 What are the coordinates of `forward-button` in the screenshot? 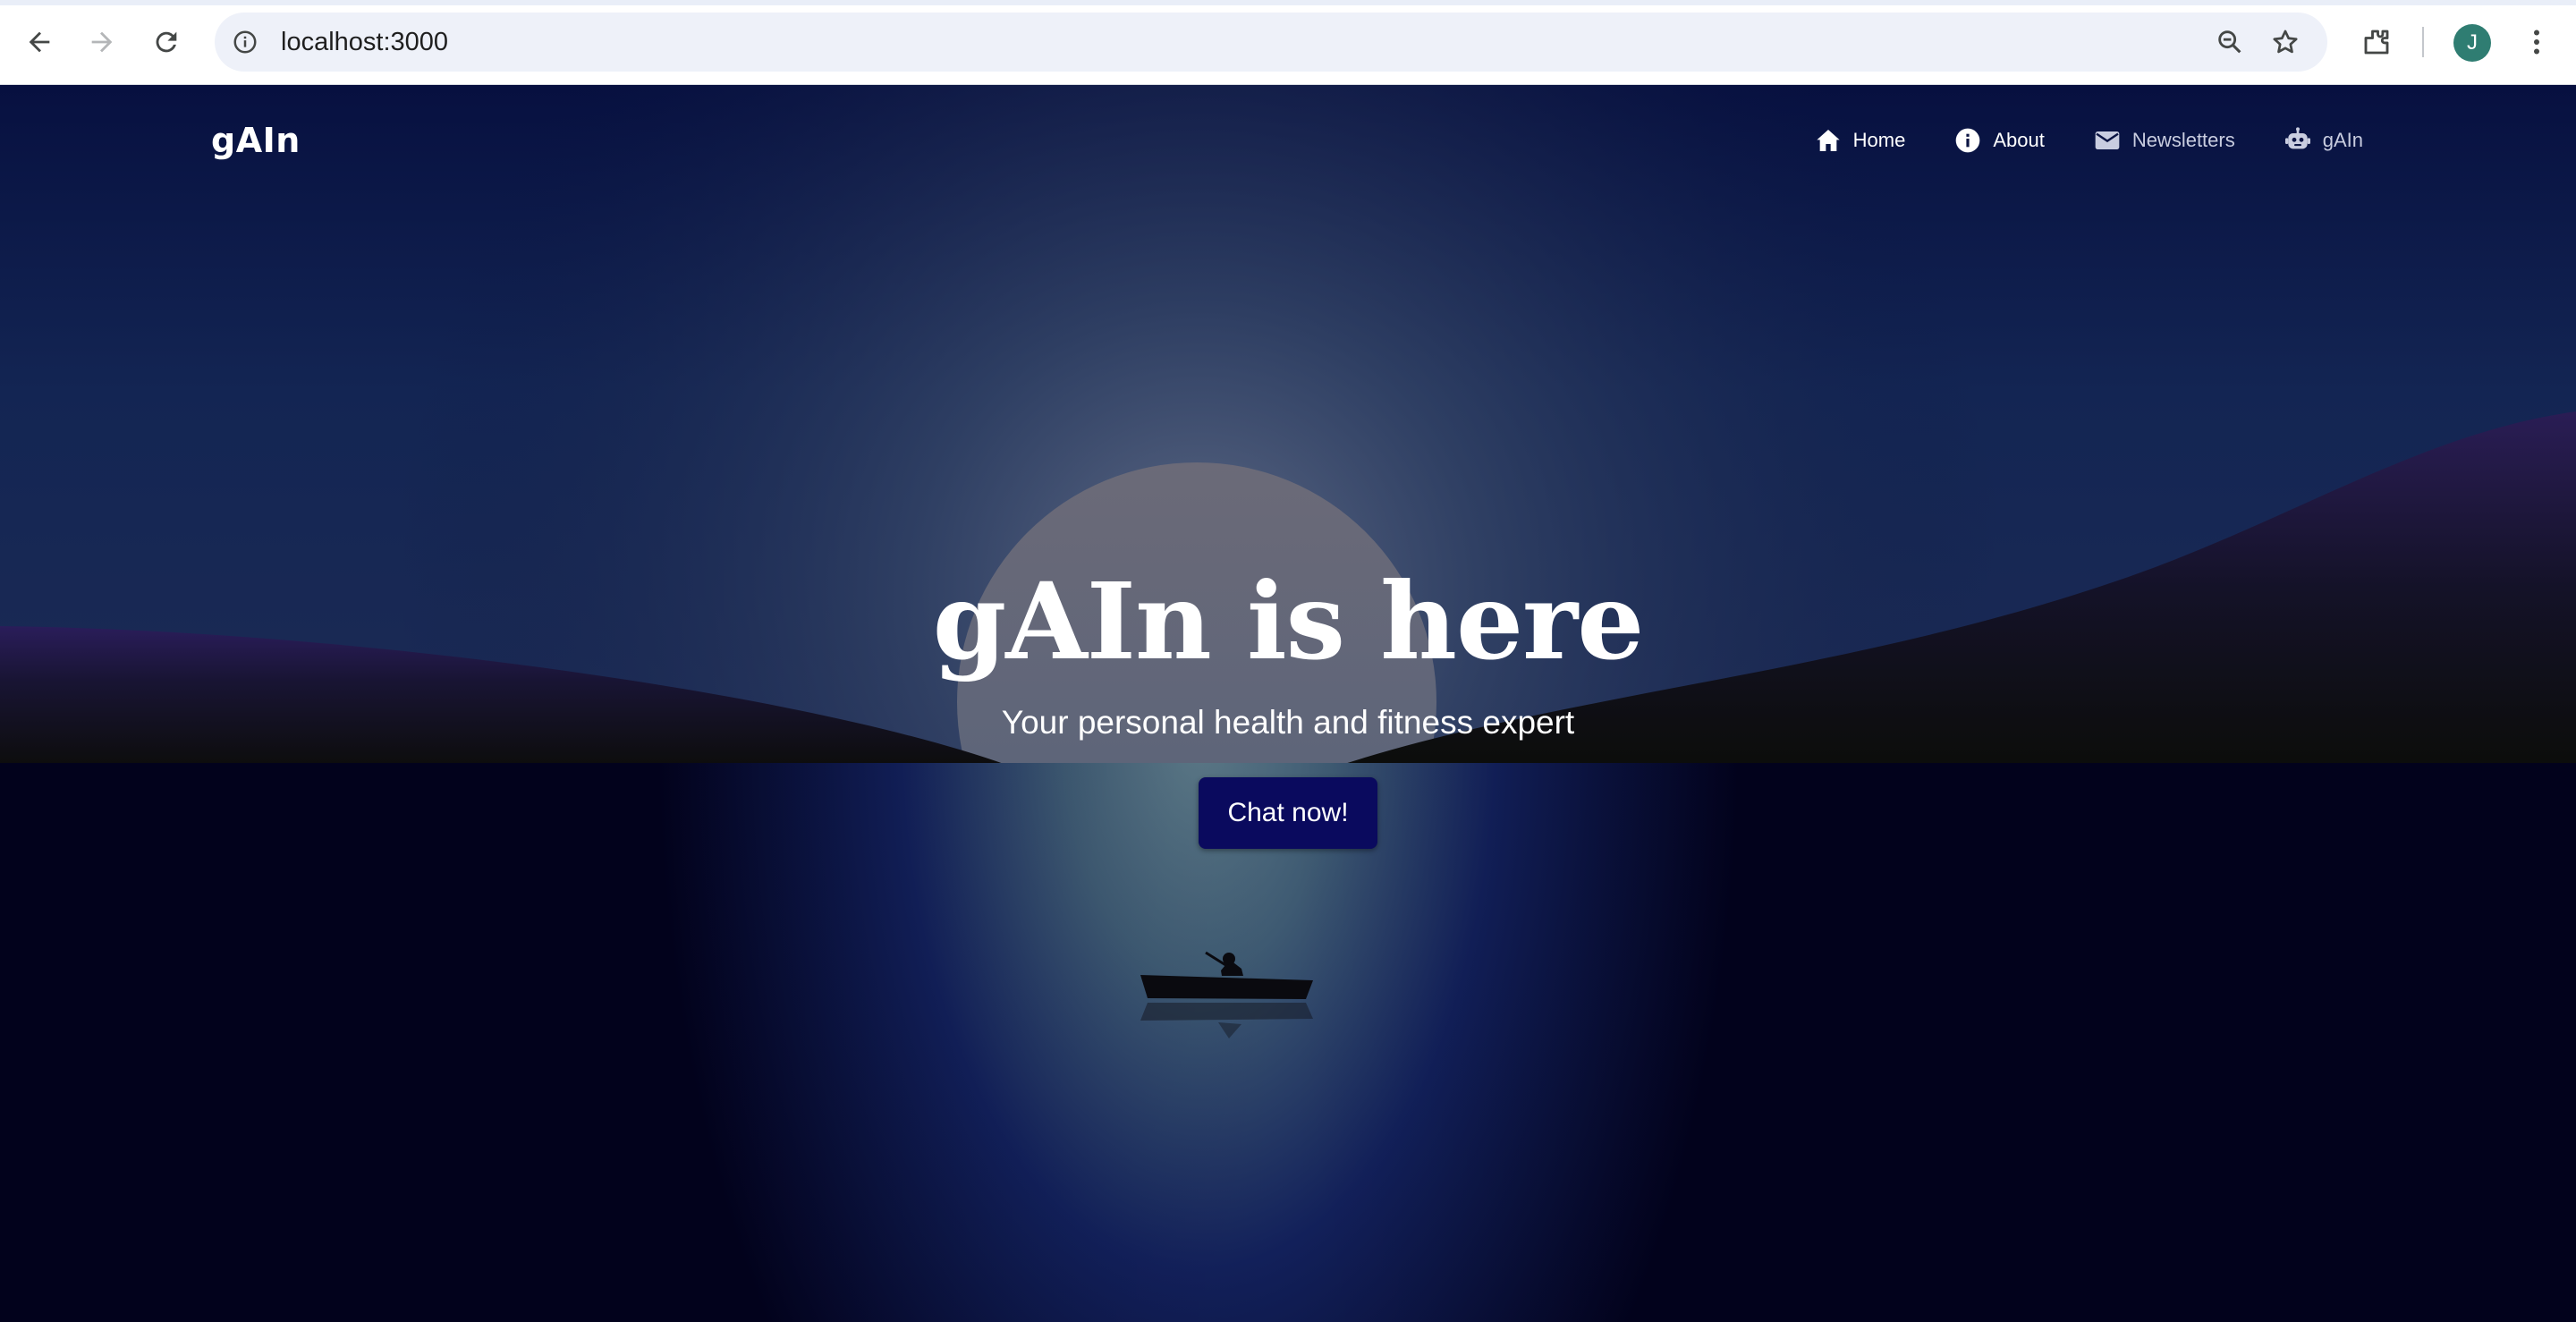 It's located at (102, 42).